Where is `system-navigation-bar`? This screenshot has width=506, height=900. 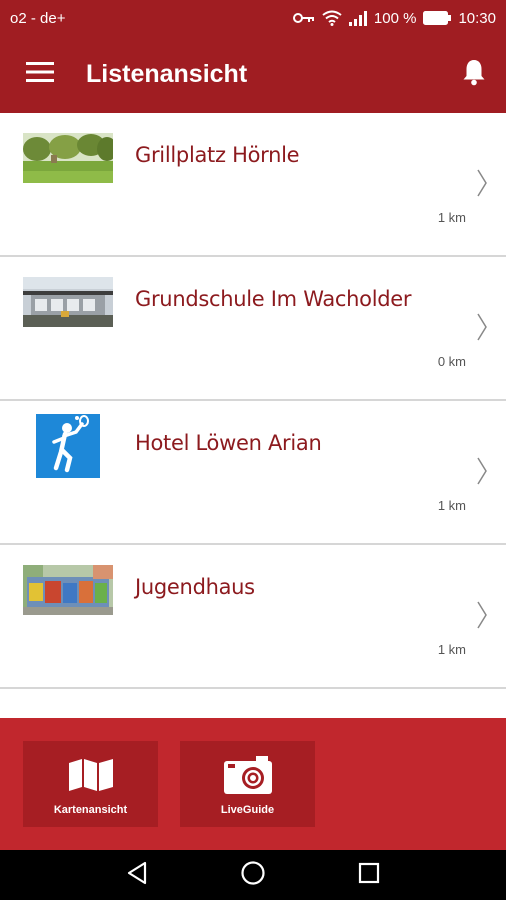 system-navigation-bar is located at coordinates (253, 875).